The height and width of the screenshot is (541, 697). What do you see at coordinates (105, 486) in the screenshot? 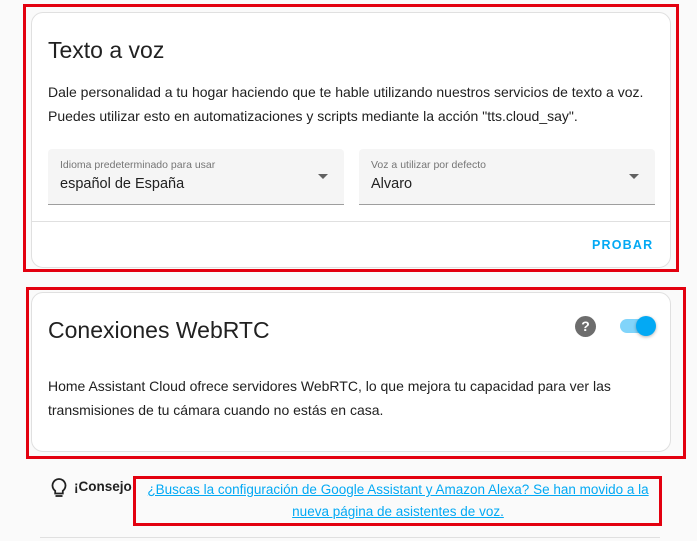
I see `tip-label: ¡Consejo!` at bounding box center [105, 486].